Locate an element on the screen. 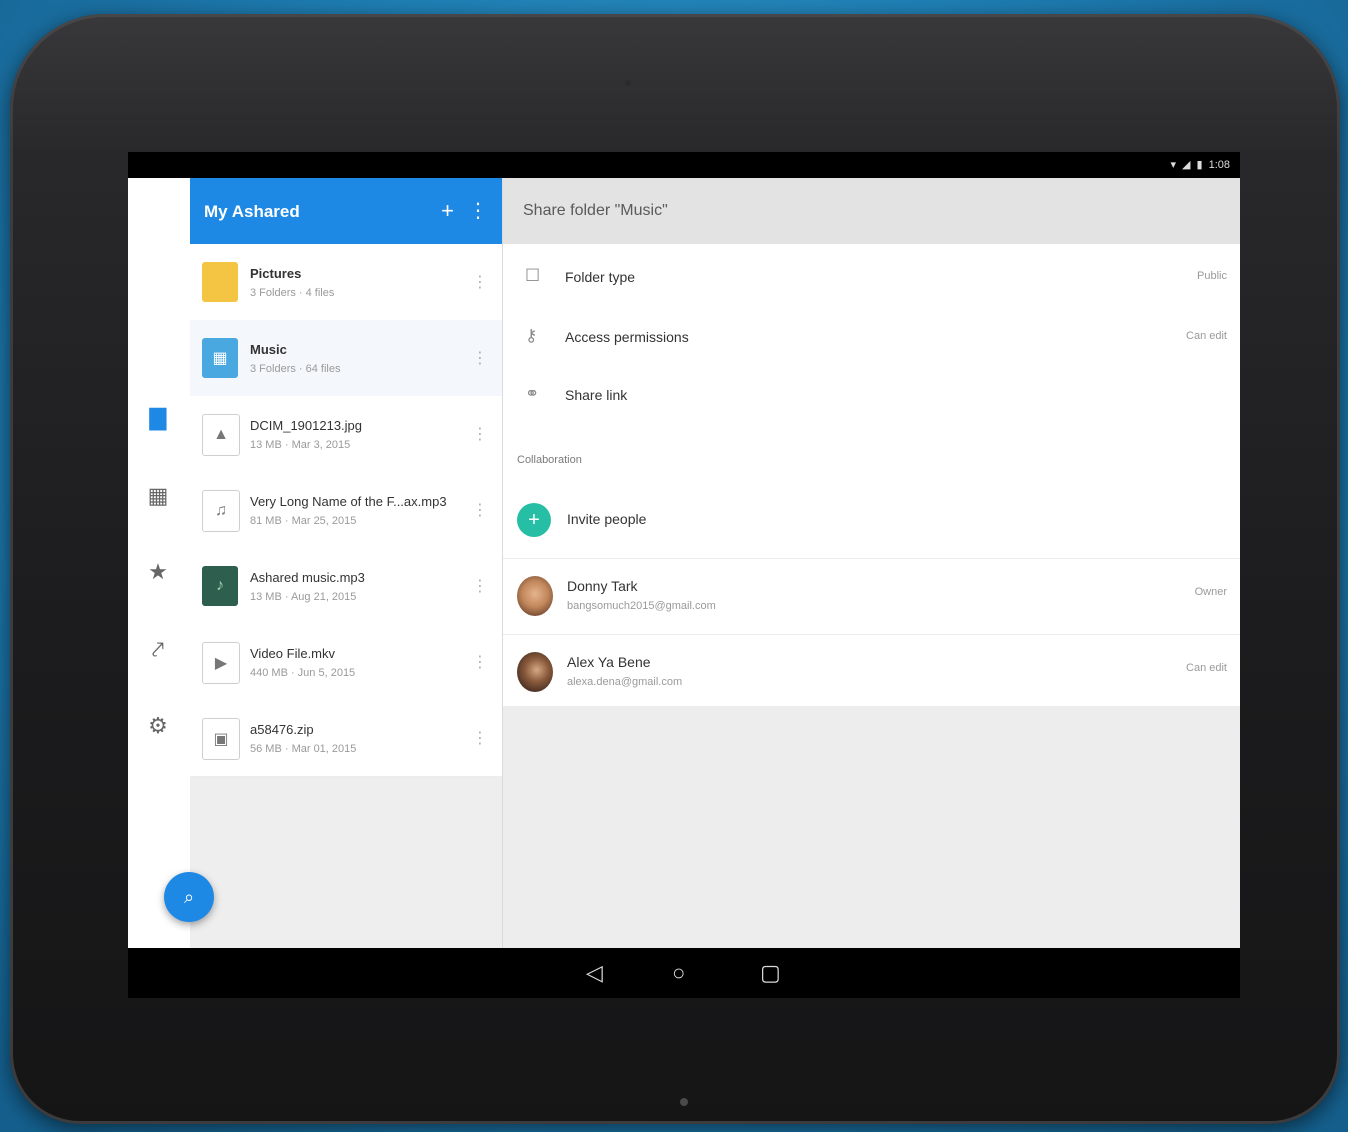 The width and height of the screenshot is (1348, 1132). list-item: ▲ DCIM_1901213.jpg 13 MB · Mar 3, 2015 ⋮ is located at coordinates (346, 434).